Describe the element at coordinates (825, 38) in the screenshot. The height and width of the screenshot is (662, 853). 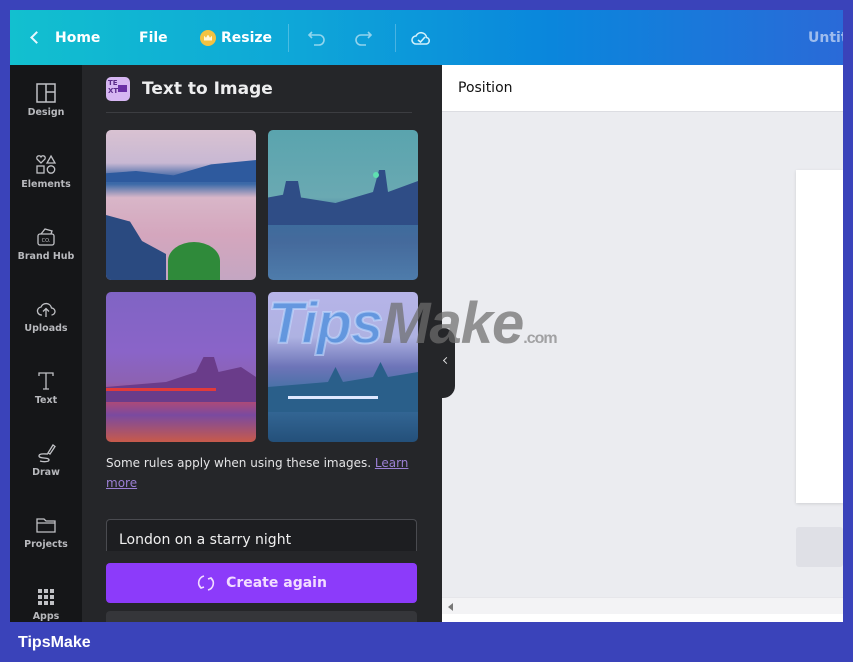
I see `document-title: Untit` at that location.